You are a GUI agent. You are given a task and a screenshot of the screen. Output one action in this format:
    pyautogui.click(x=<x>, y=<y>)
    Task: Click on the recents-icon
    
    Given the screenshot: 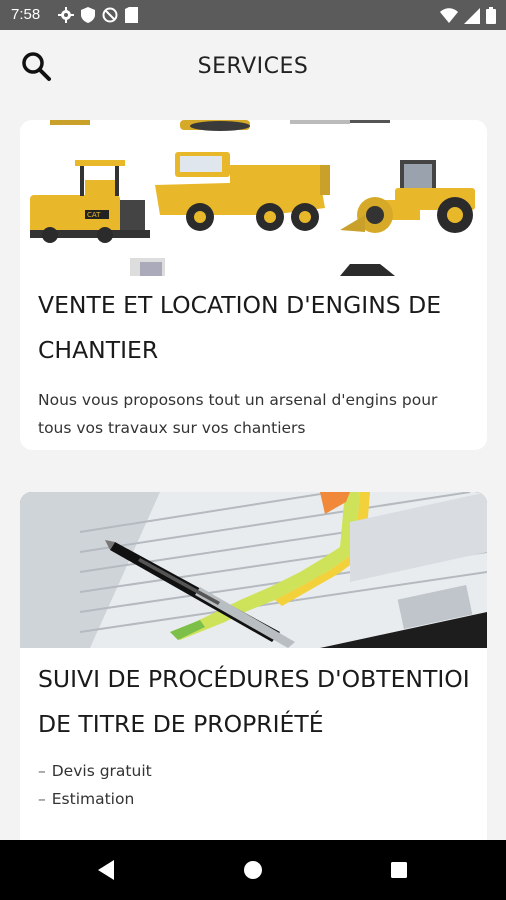 What is the action you would take?
    pyautogui.click(x=399, y=870)
    